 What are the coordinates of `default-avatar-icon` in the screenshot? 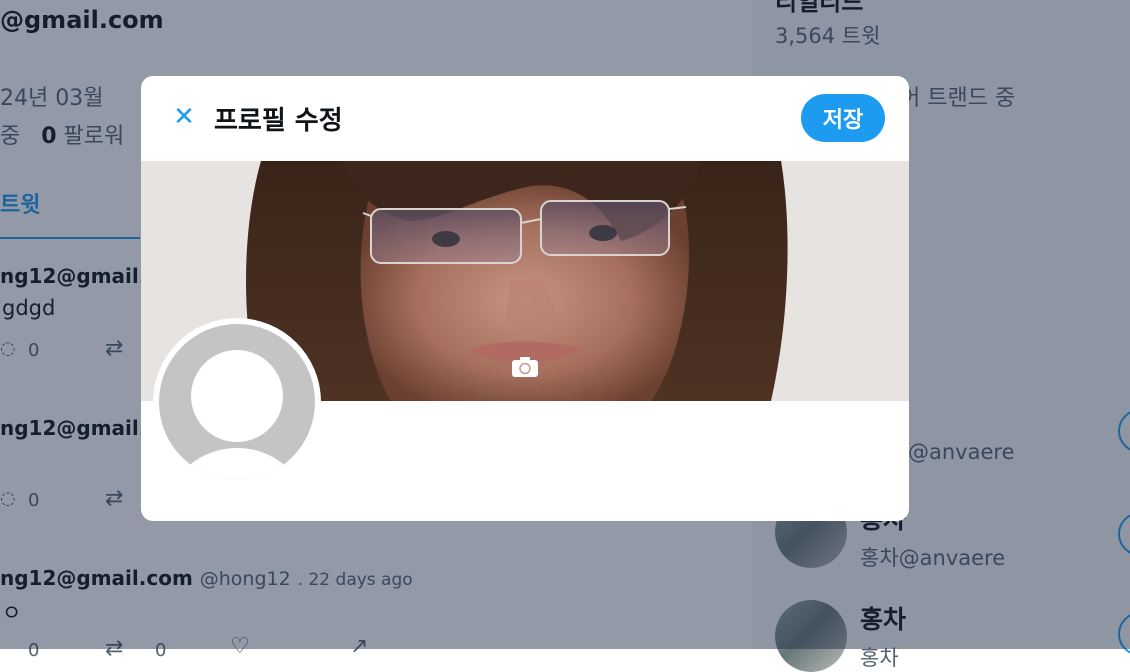 It's located at (237, 402).